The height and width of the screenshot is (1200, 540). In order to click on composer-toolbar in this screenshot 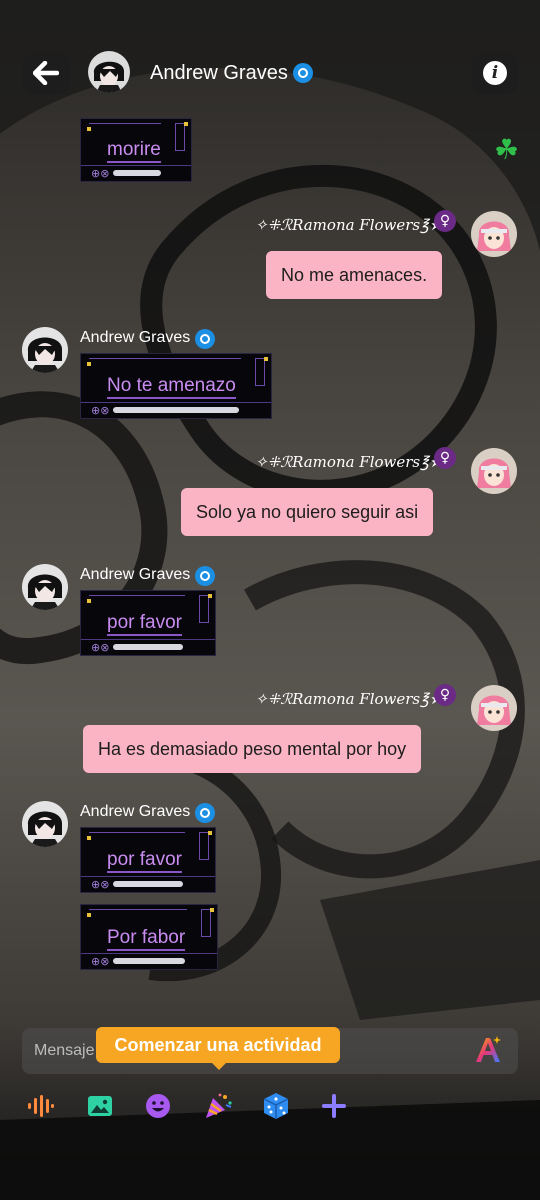, I will do `click(270, 1106)`.